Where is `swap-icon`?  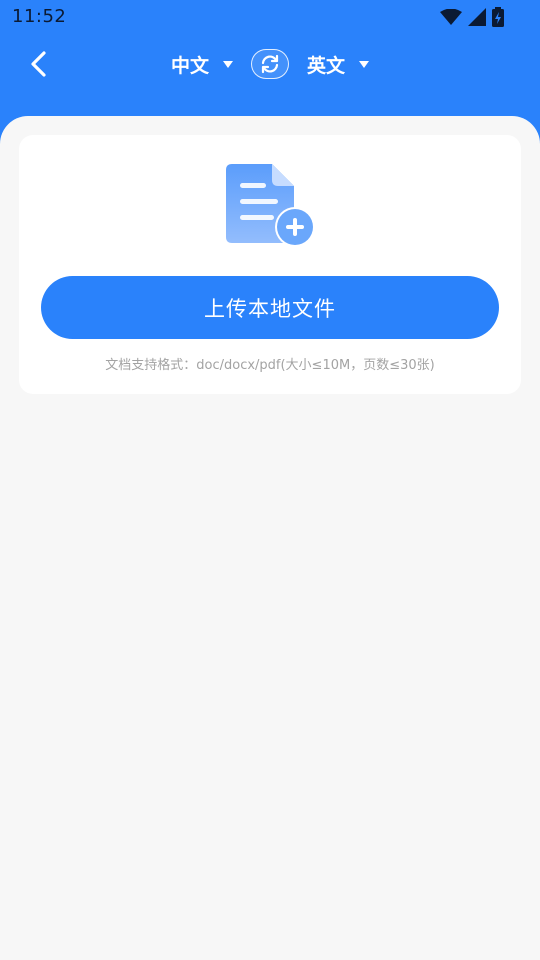
swap-icon is located at coordinates (270, 64).